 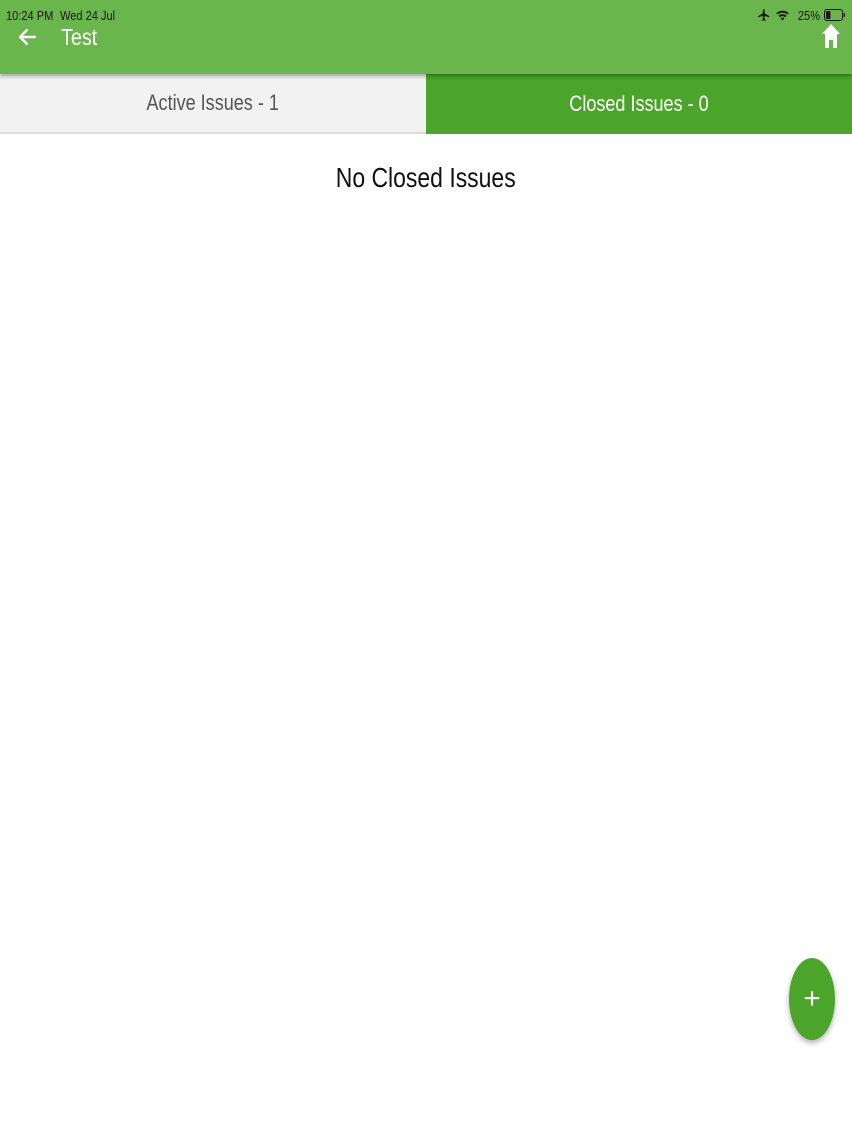 What do you see at coordinates (835, 15) in the screenshot?
I see `battery-icon` at bounding box center [835, 15].